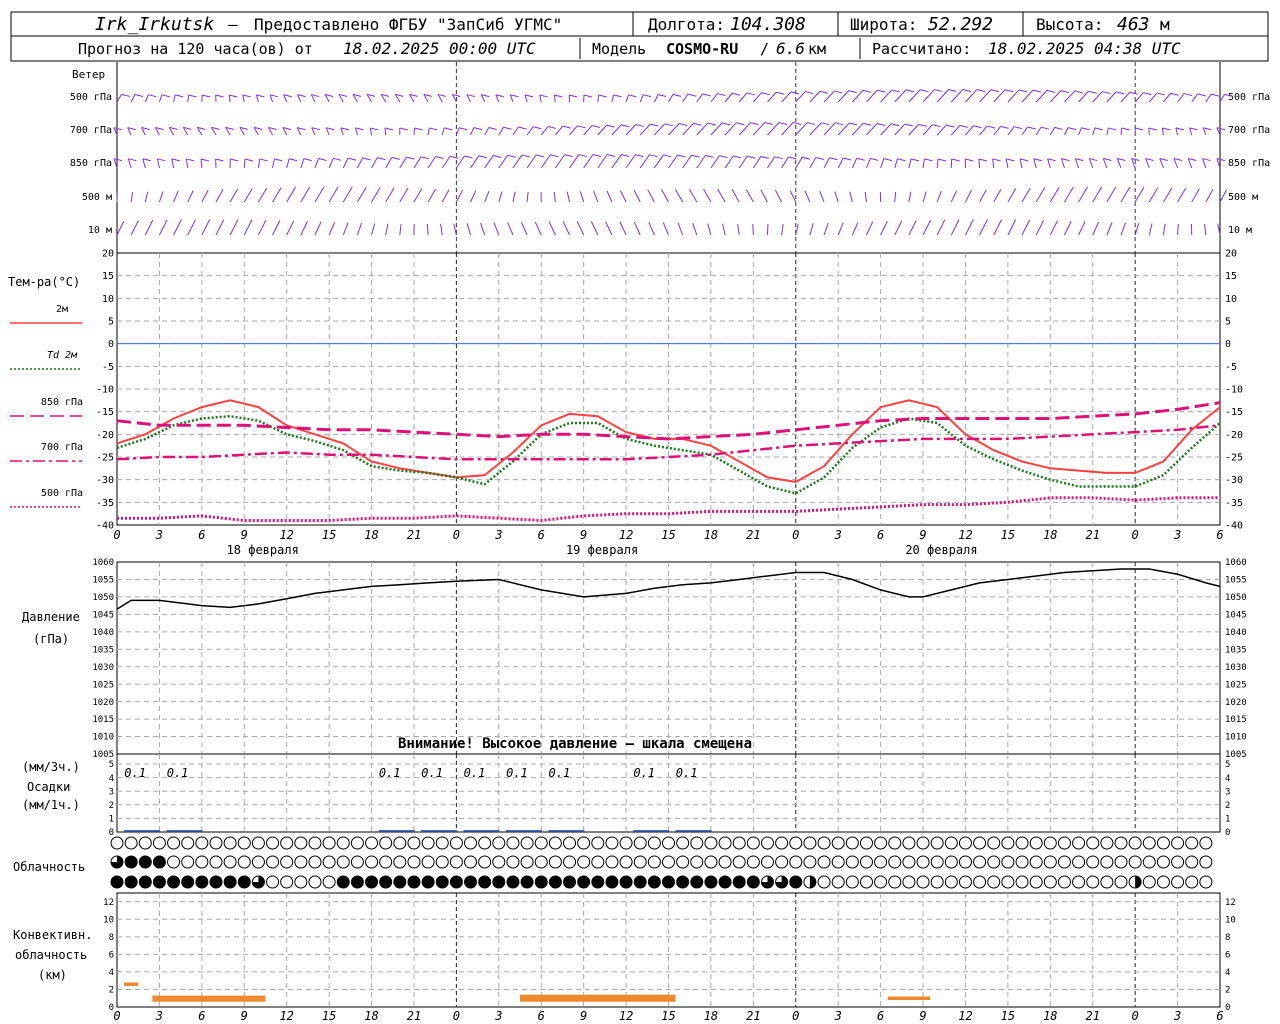 This screenshot has width=1280, height=1024. Describe the element at coordinates (159, 1016) in the screenshot. I see `hour-label-bottom: 3` at that location.